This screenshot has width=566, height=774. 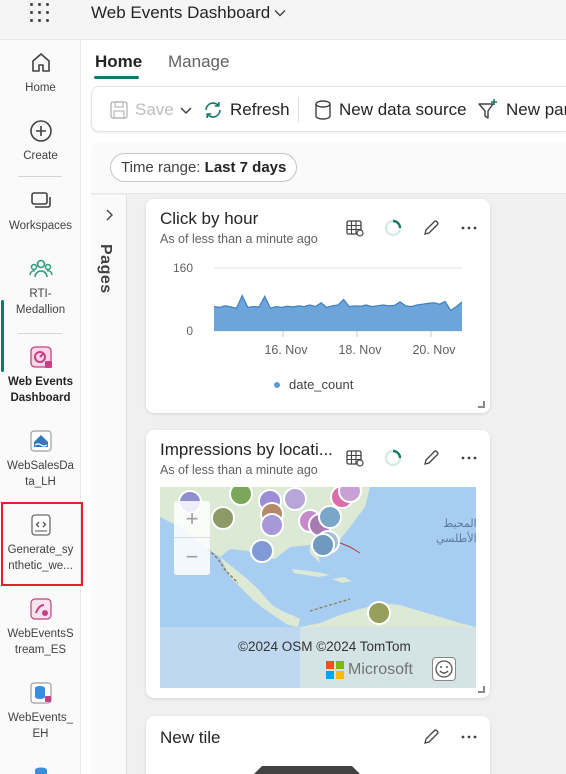 I want to click on microsoft-logo: Microsoft, so click(x=369, y=670).